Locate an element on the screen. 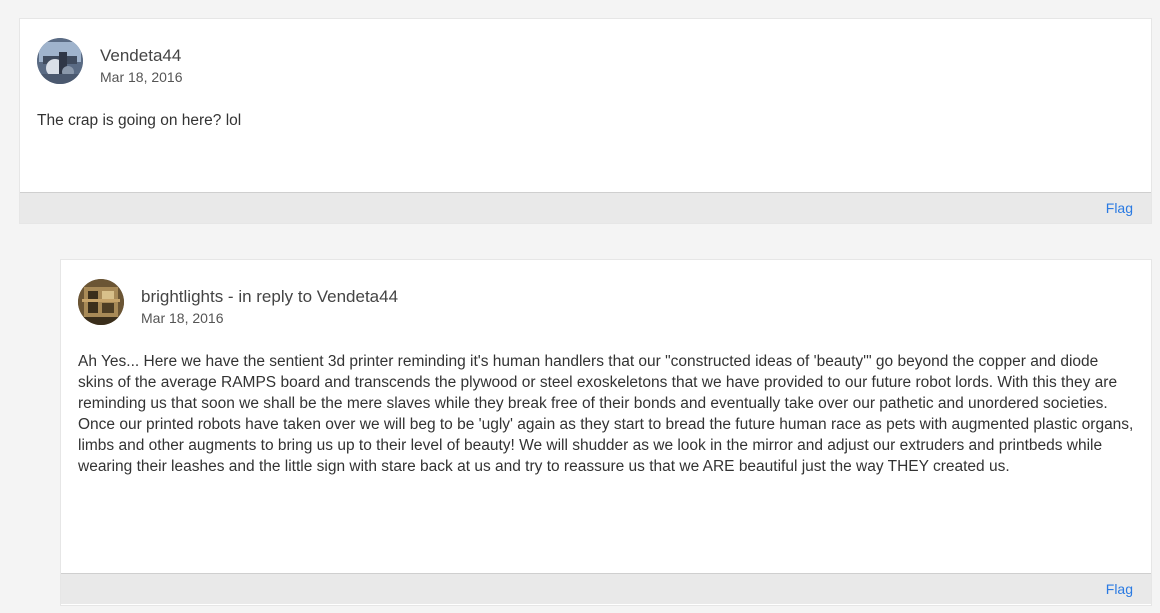 The image size is (1160, 613). comment-author: Vendeta44 is located at coordinates (140, 56).